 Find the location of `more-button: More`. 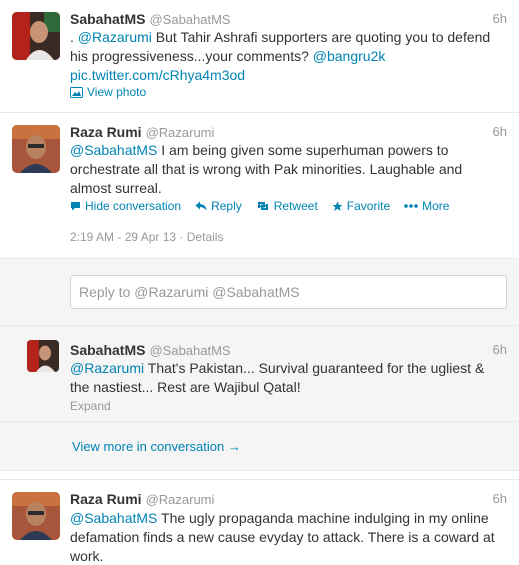

more-button: More is located at coordinates (426, 206).